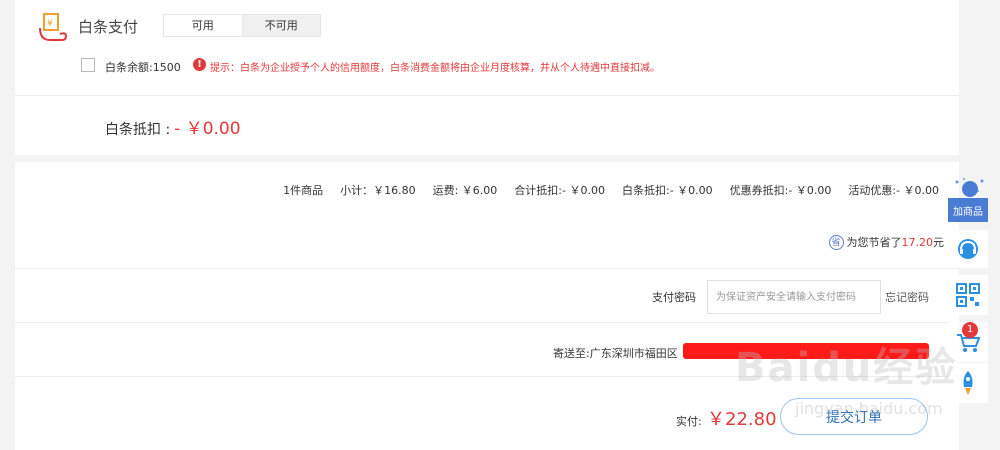  I want to click on sparkle-icon, so click(969, 187).